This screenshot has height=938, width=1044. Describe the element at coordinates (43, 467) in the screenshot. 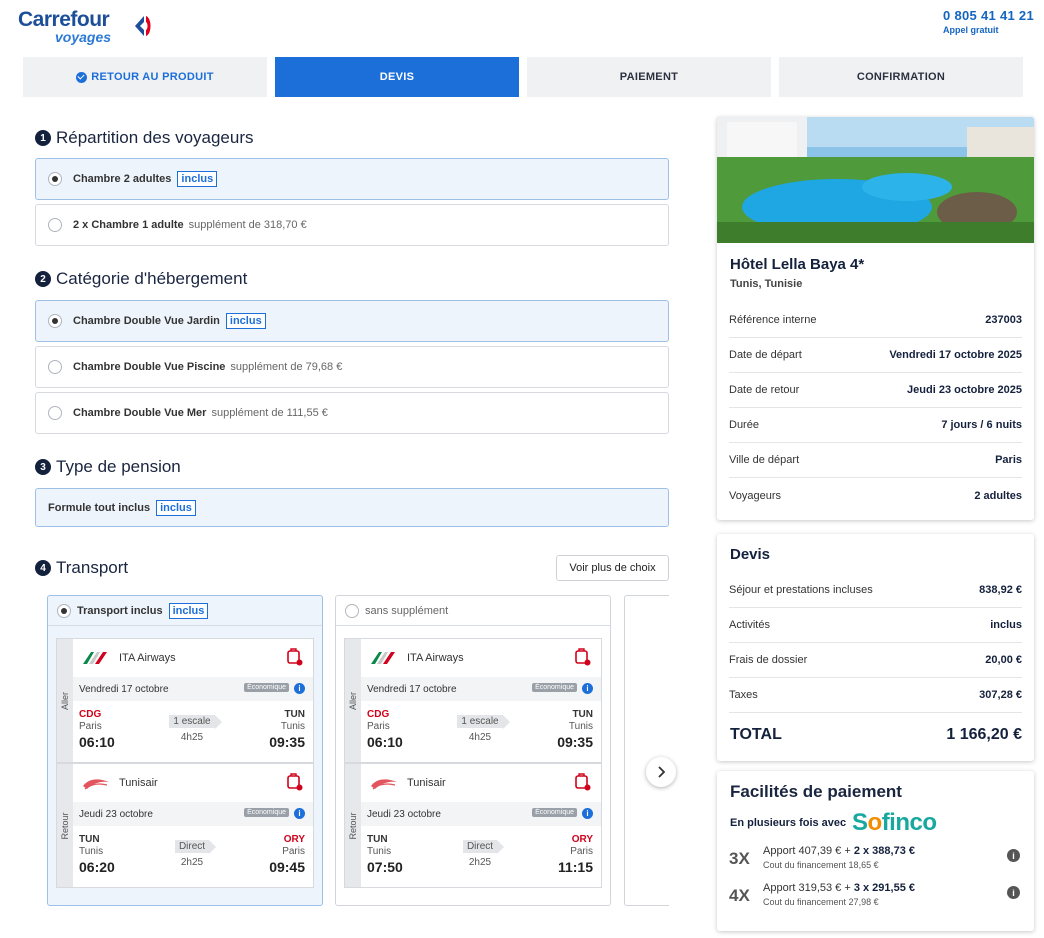

I see `step-number: 3` at that location.